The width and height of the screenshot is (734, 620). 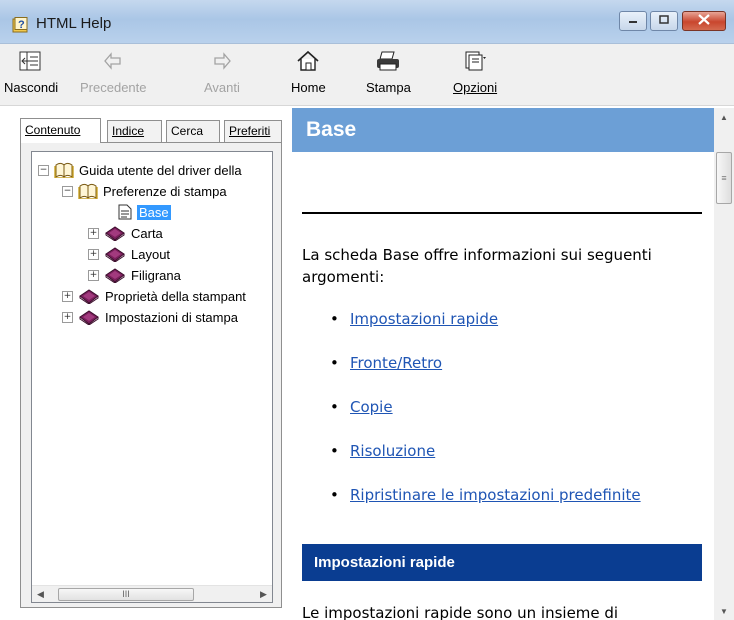 I want to click on tree-item-label: Preferenze di stampa, so click(x=165, y=191).